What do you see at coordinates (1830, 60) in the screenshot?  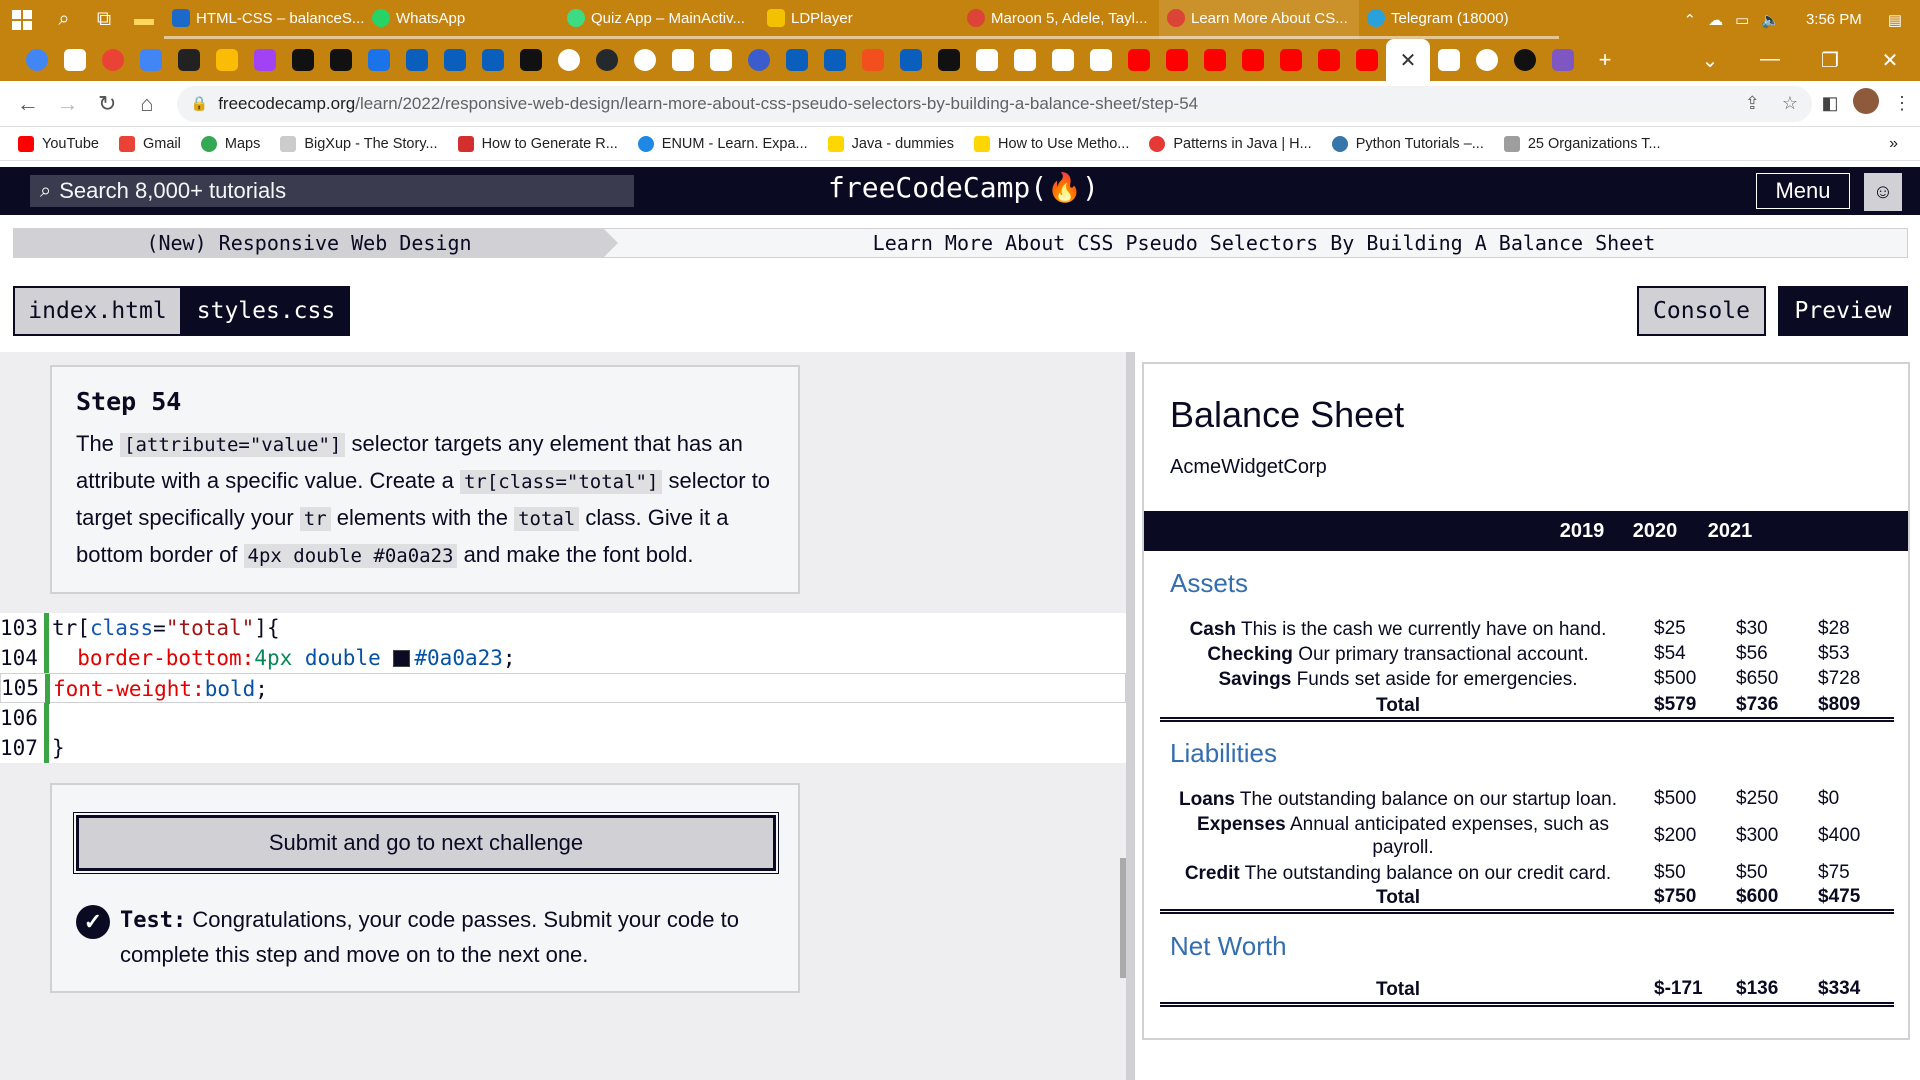 I see `restore-icon: ❐` at bounding box center [1830, 60].